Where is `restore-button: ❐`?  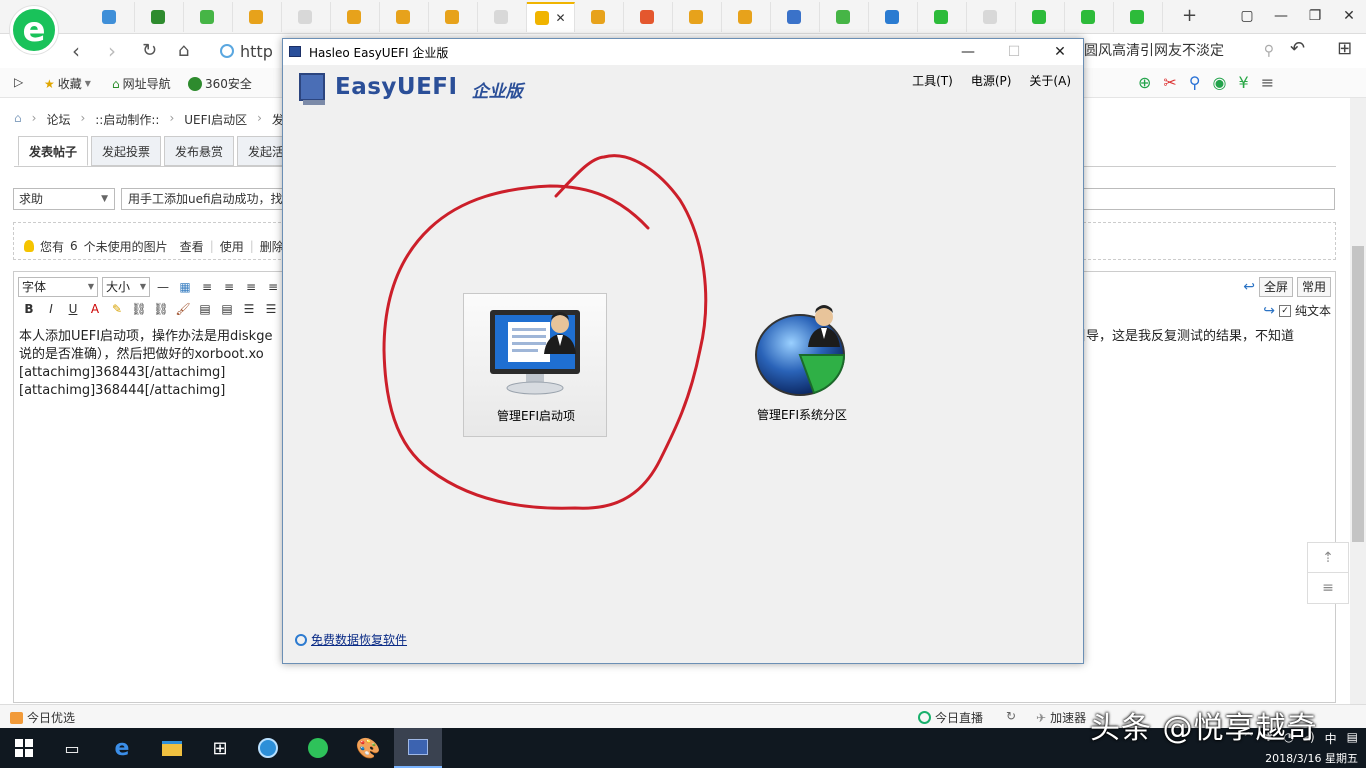
restore-button: ❐ is located at coordinates (1315, 16).